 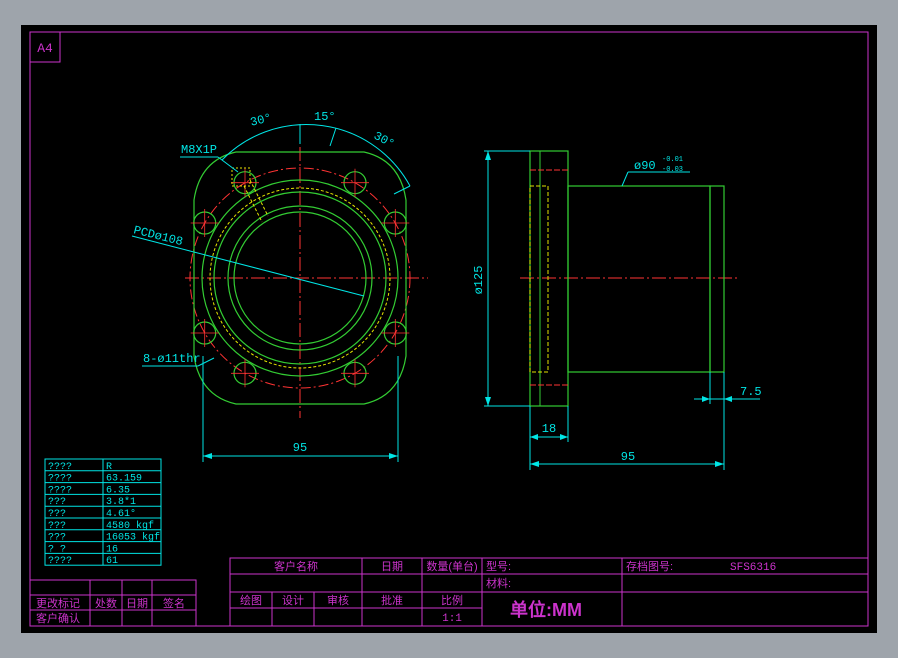 What do you see at coordinates (45, 48) in the screenshot?
I see `size-label: A4` at bounding box center [45, 48].